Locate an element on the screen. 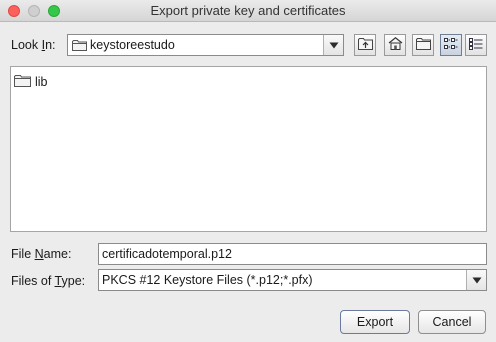 This screenshot has height=342, width=496. new-folder-button is located at coordinates (423, 45).